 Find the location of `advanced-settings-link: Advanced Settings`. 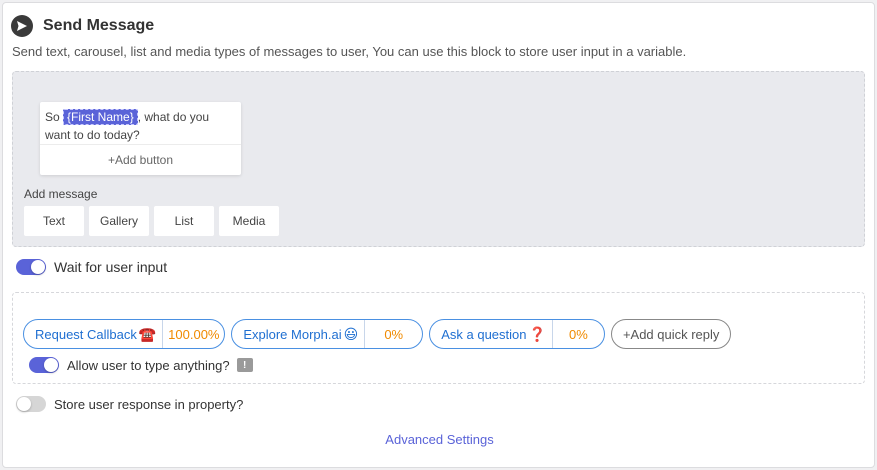

advanced-settings-link: Advanced Settings is located at coordinates (439, 439).